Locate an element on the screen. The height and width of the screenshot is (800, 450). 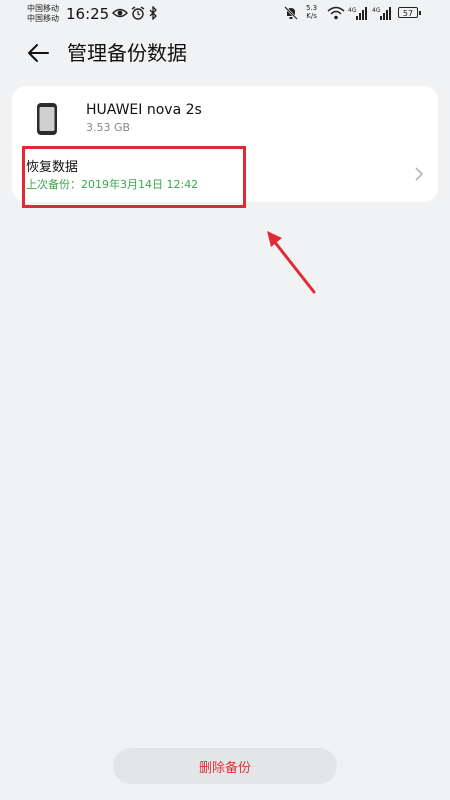
speed-unit: K/s is located at coordinates (311, 16).